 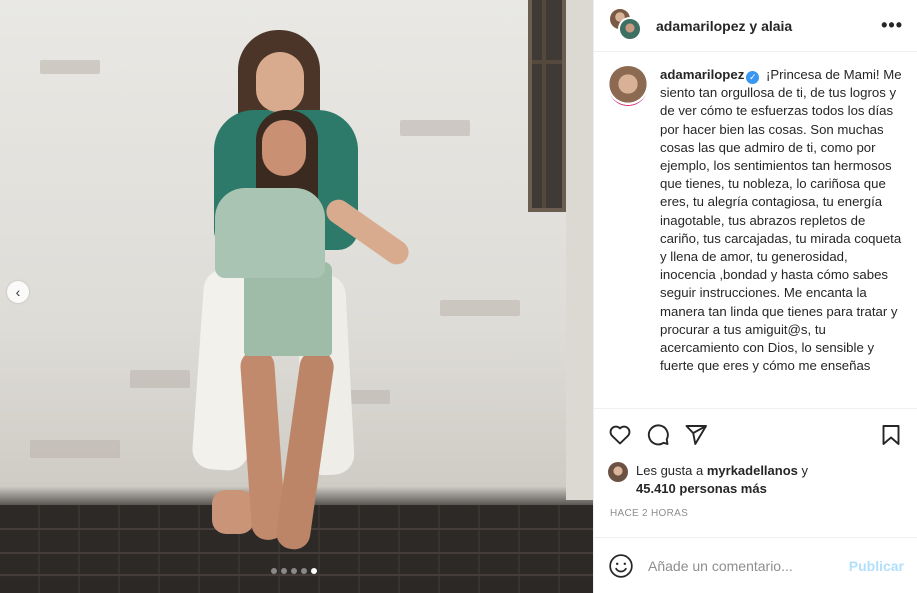 What do you see at coordinates (658, 435) in the screenshot?
I see `comment-icon` at bounding box center [658, 435].